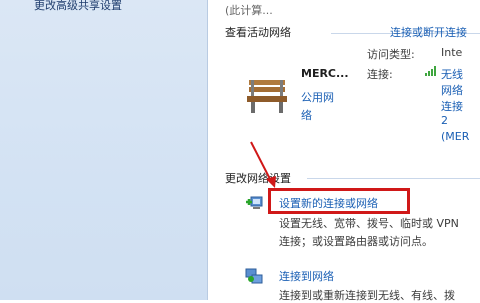 The height and width of the screenshot is (303, 480). Describe the element at coordinates (428, 32) in the screenshot. I see `connect-disconnect-link: 连接或断开连接` at that location.